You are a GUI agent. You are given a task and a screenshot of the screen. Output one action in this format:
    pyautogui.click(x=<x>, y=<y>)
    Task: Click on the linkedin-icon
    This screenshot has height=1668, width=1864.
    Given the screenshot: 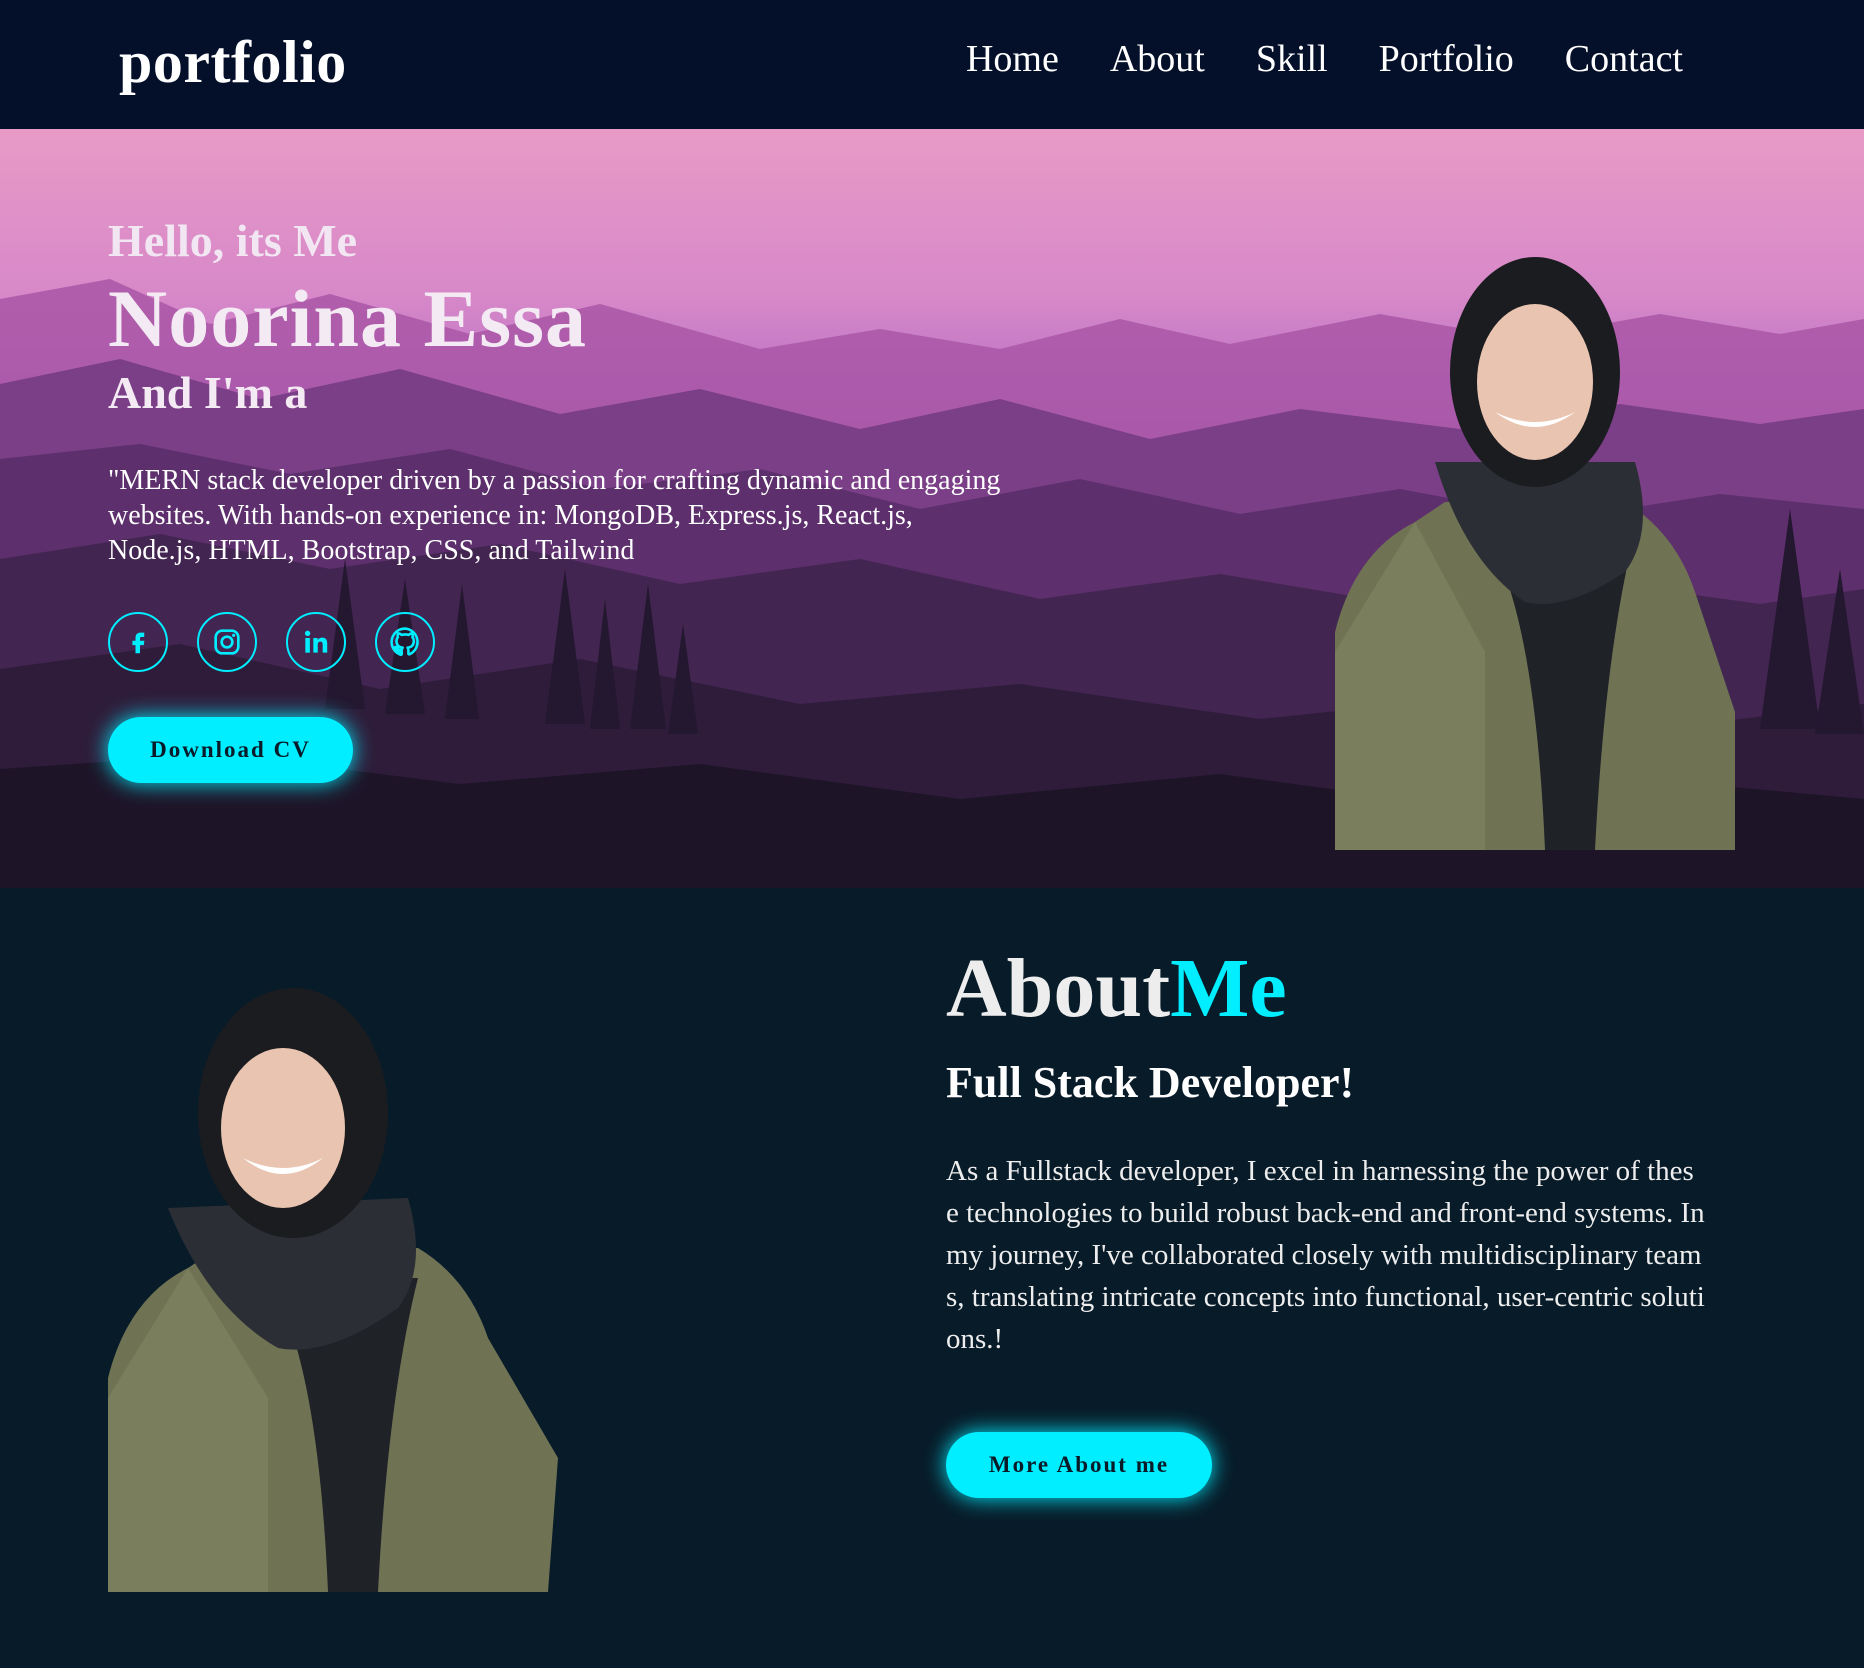 What is the action you would take?
    pyautogui.click(x=316, y=641)
    